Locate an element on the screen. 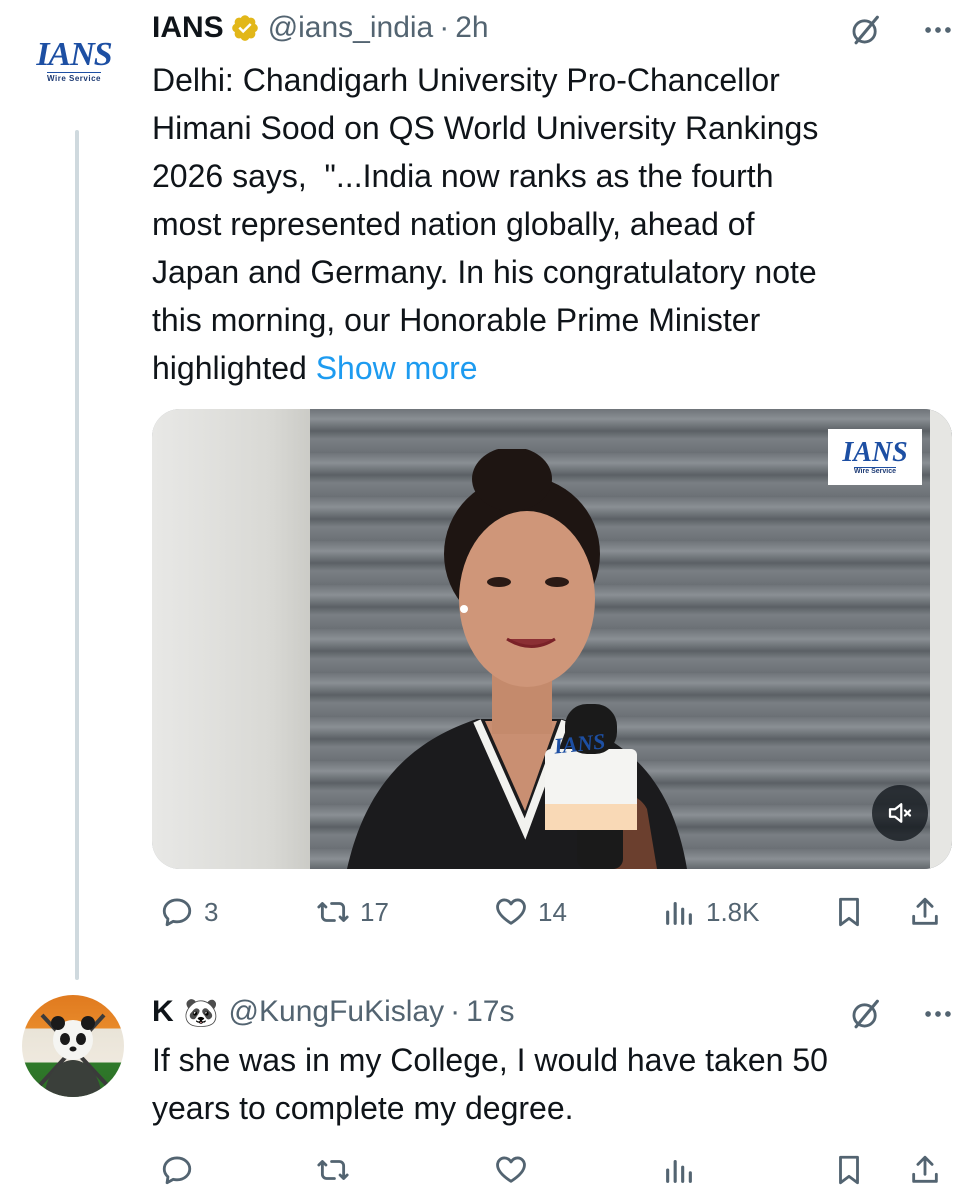 This screenshot has width=975, height=1200. tweet2-time: 17s is located at coordinates (490, 1012).